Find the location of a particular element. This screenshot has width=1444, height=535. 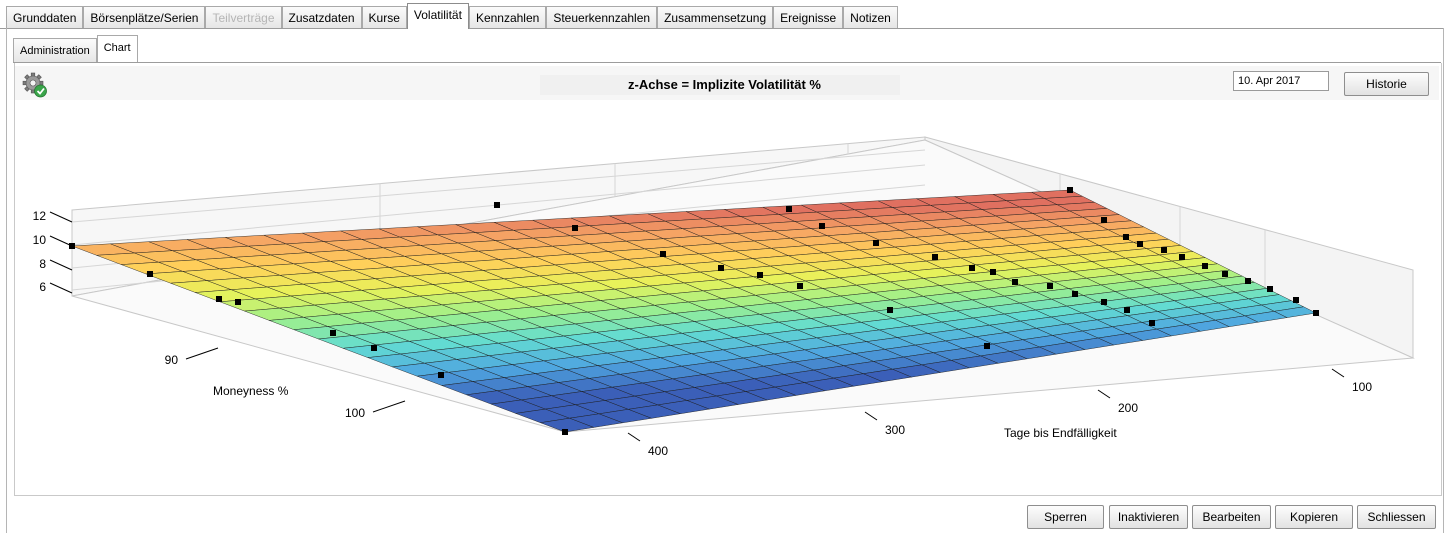

tab-volatilitaet: Volatilität is located at coordinates (437, 16).